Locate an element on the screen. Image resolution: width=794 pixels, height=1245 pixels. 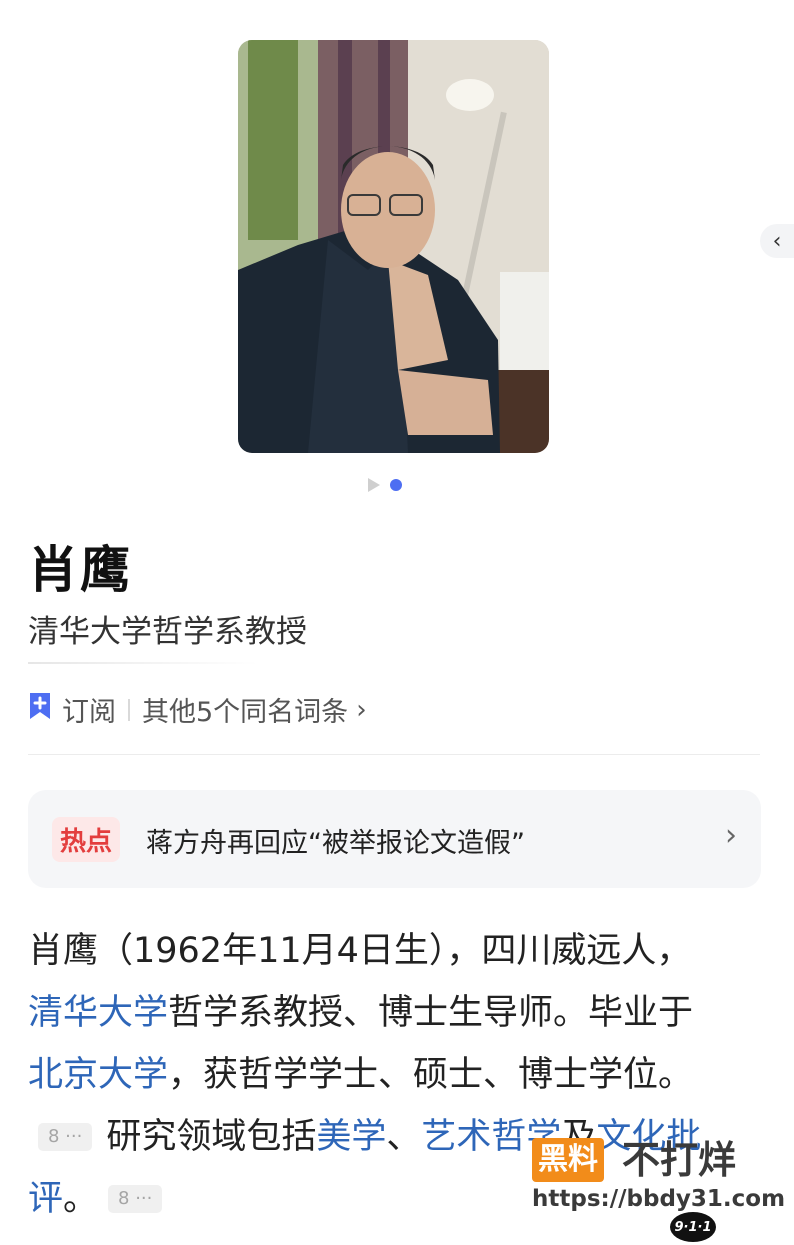
hot-topic-card: 热点 蒋方舟再回应“被举报论文造假” › is located at coordinates (394, 839).